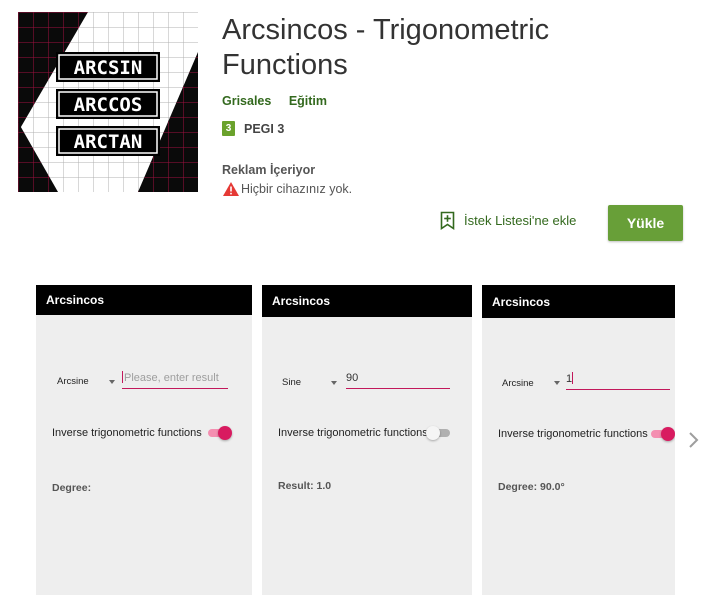 The height and width of the screenshot is (605, 716). What do you see at coordinates (386, 47) in the screenshot?
I see `app-title: Arcsincos - Trigonometric Functions` at bounding box center [386, 47].